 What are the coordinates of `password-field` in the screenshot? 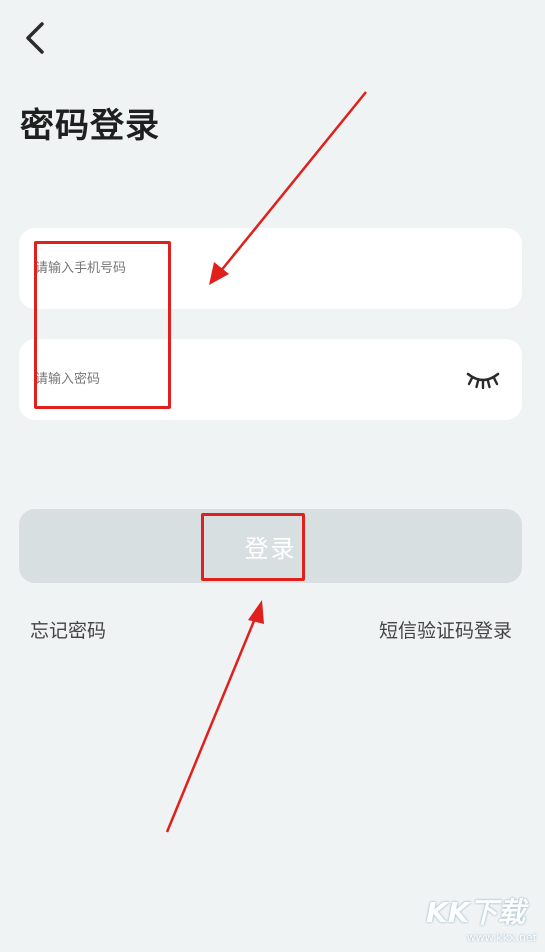 It's located at (270, 379).